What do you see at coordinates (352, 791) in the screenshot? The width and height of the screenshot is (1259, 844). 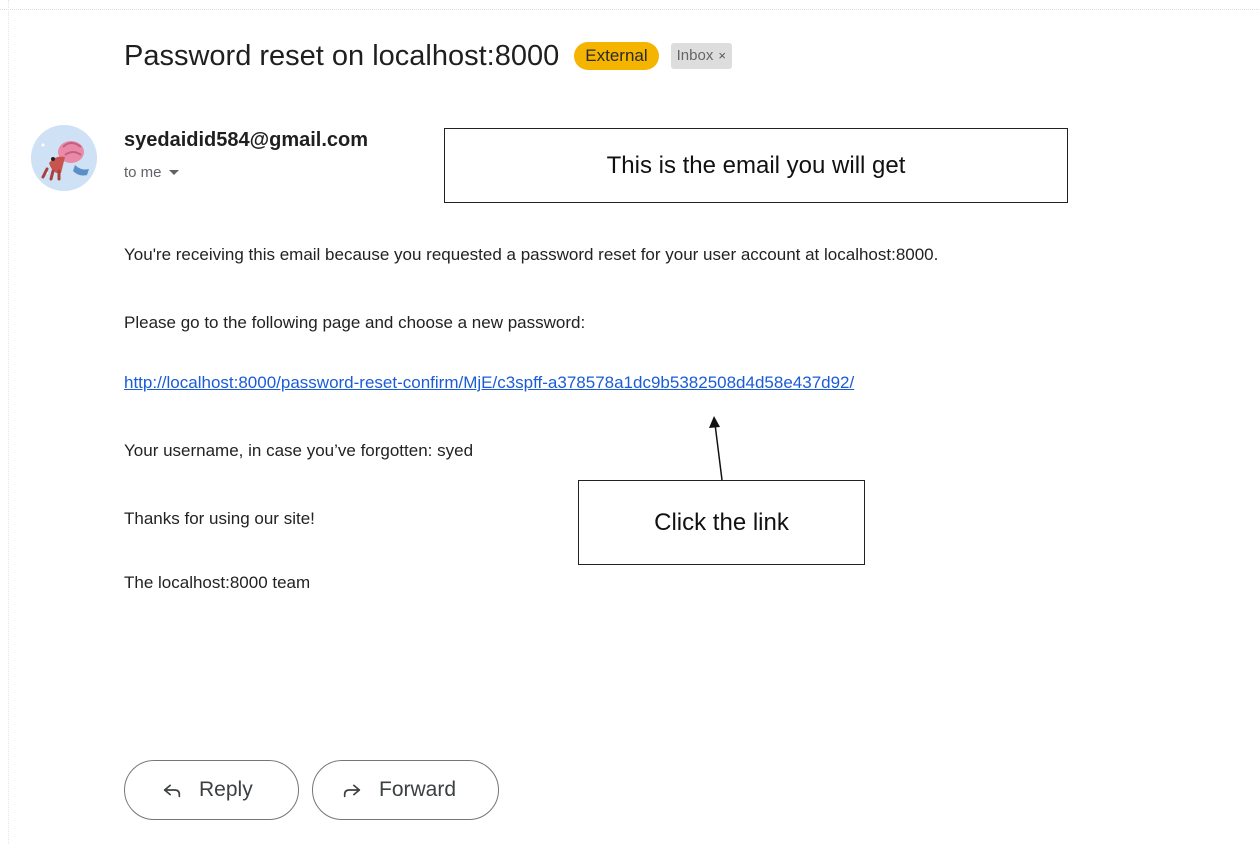 I see `forward-icon` at bounding box center [352, 791].